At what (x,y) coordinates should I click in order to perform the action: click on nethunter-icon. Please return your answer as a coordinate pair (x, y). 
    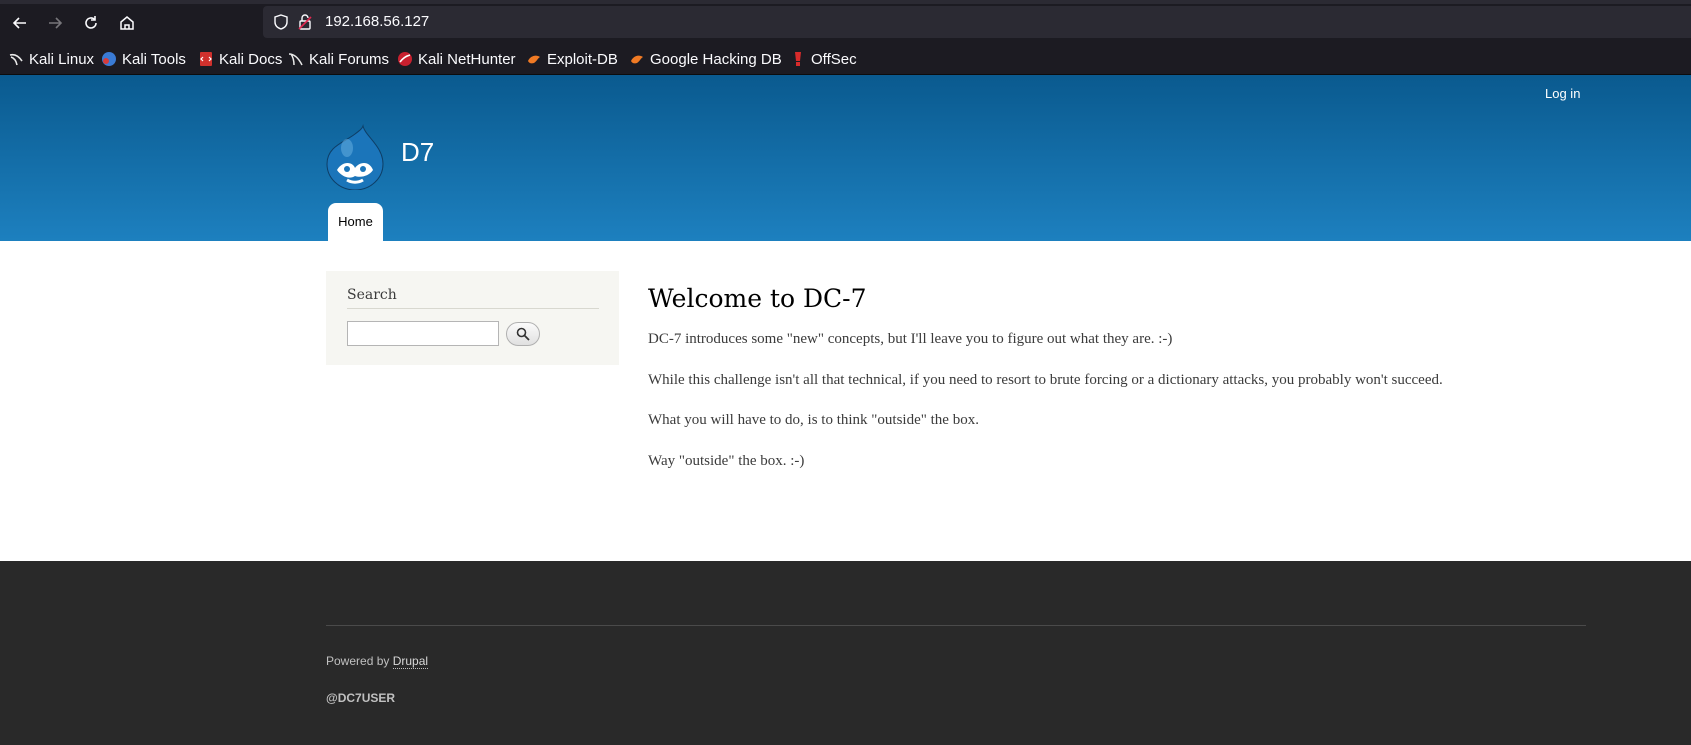
    Looking at the image, I should click on (405, 59).